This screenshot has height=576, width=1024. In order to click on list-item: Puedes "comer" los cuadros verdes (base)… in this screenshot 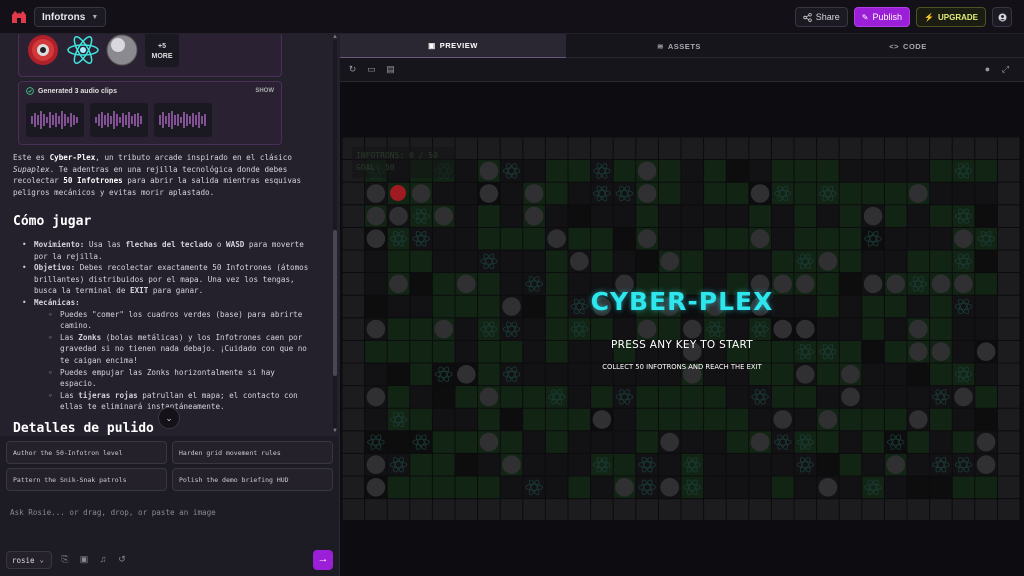, I will do `click(172, 320)`.